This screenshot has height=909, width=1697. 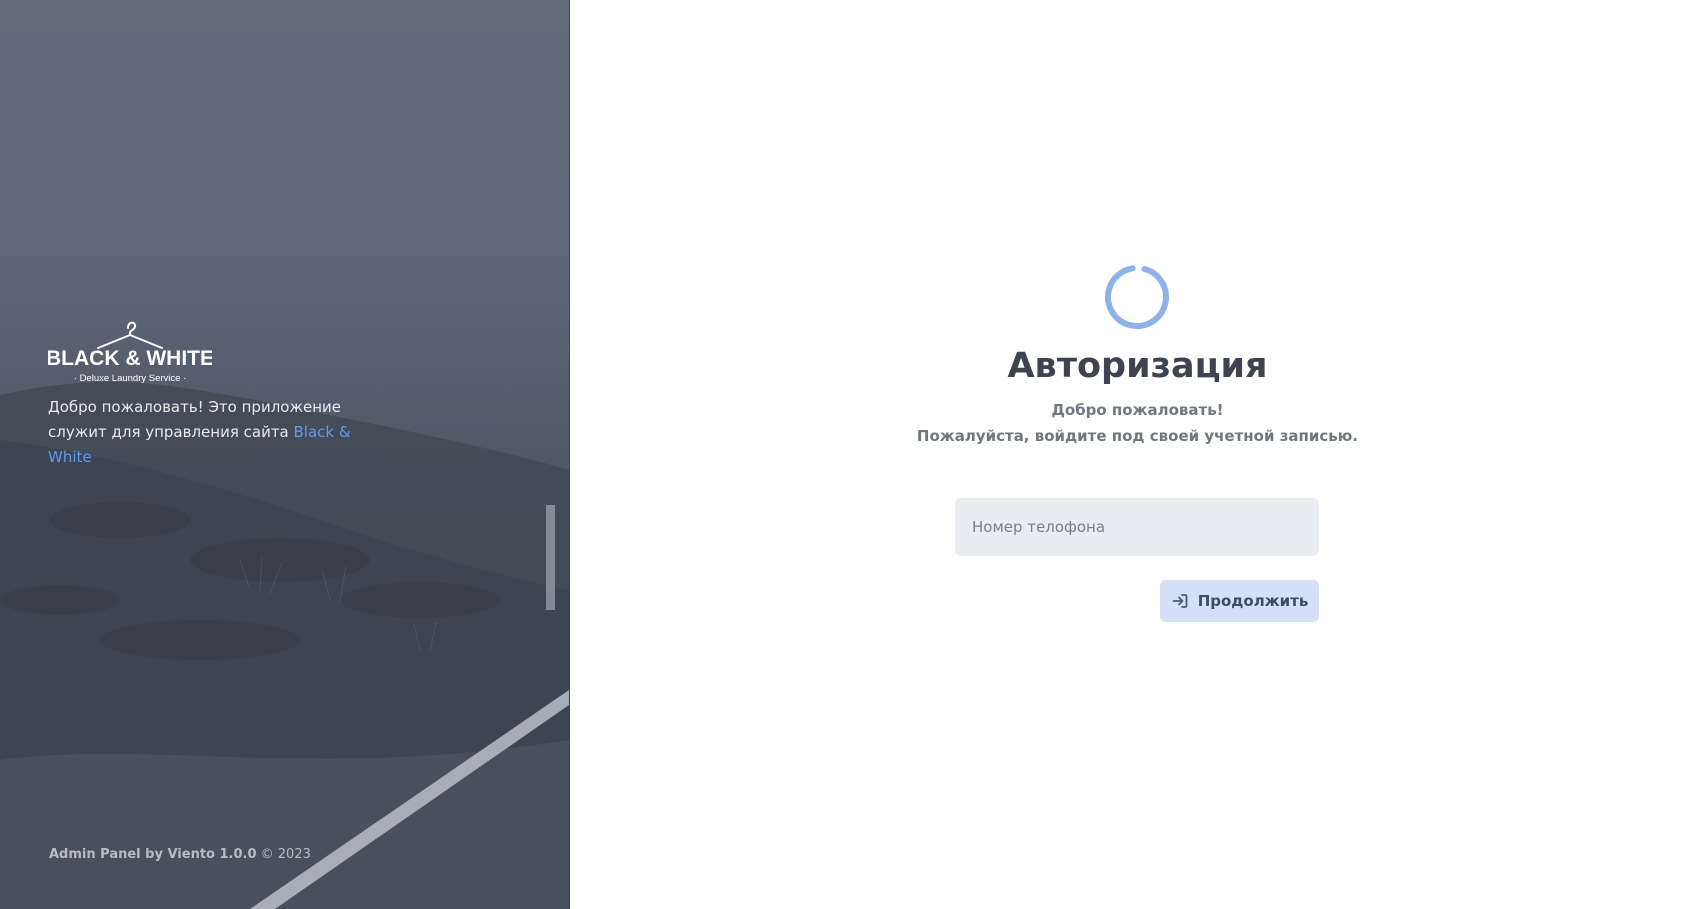 I want to click on continue-button-label: Продолжить, so click(x=1253, y=601).